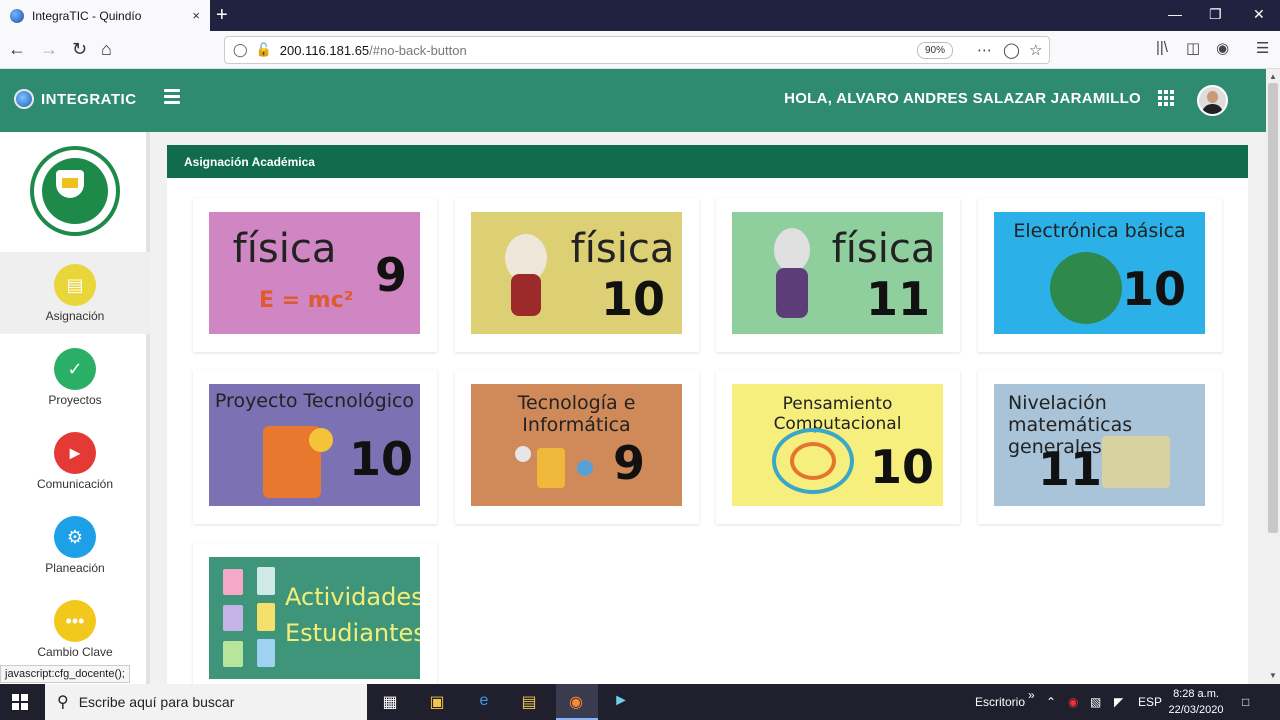  I want to click on sidebar-item-planeacion: ⚙ Planeación, so click(75, 545).